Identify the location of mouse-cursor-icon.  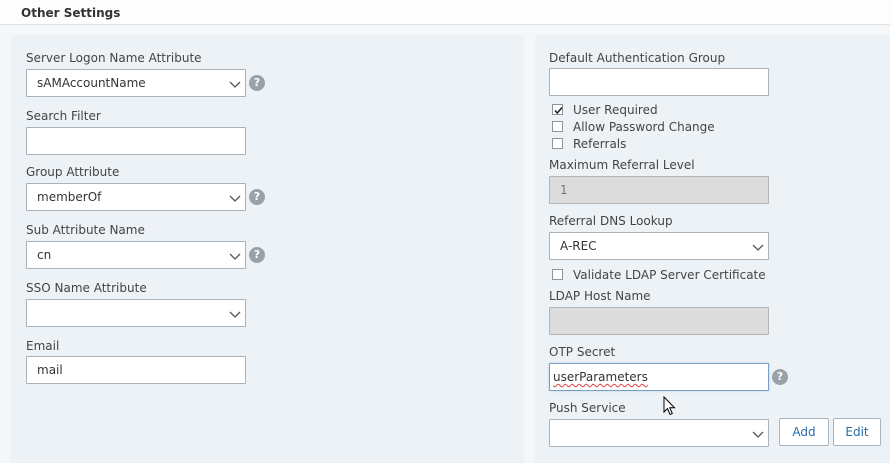
(669, 406).